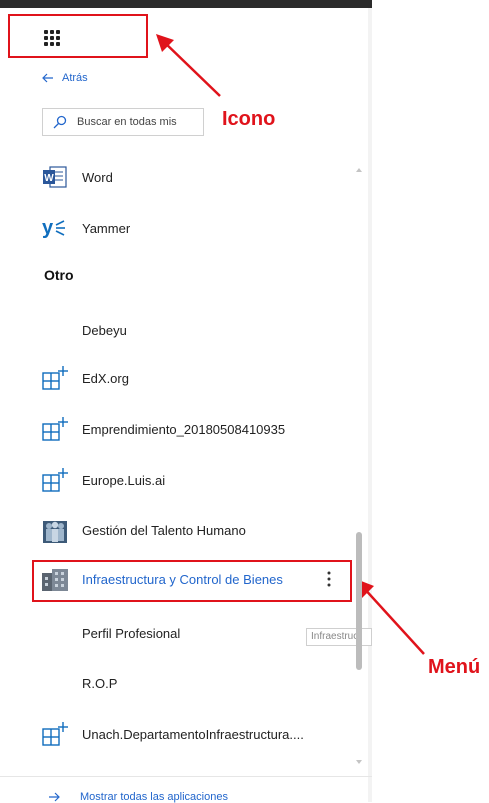 The width and height of the screenshot is (489, 803). Describe the element at coordinates (131, 633) in the screenshot. I see `app-label: Perfil Profesional` at that location.